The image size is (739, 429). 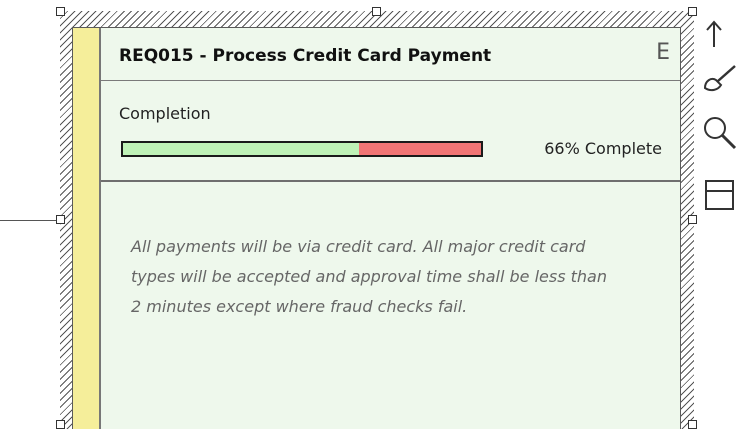 What do you see at coordinates (720, 34) in the screenshot?
I see `arrow-up-icon` at bounding box center [720, 34].